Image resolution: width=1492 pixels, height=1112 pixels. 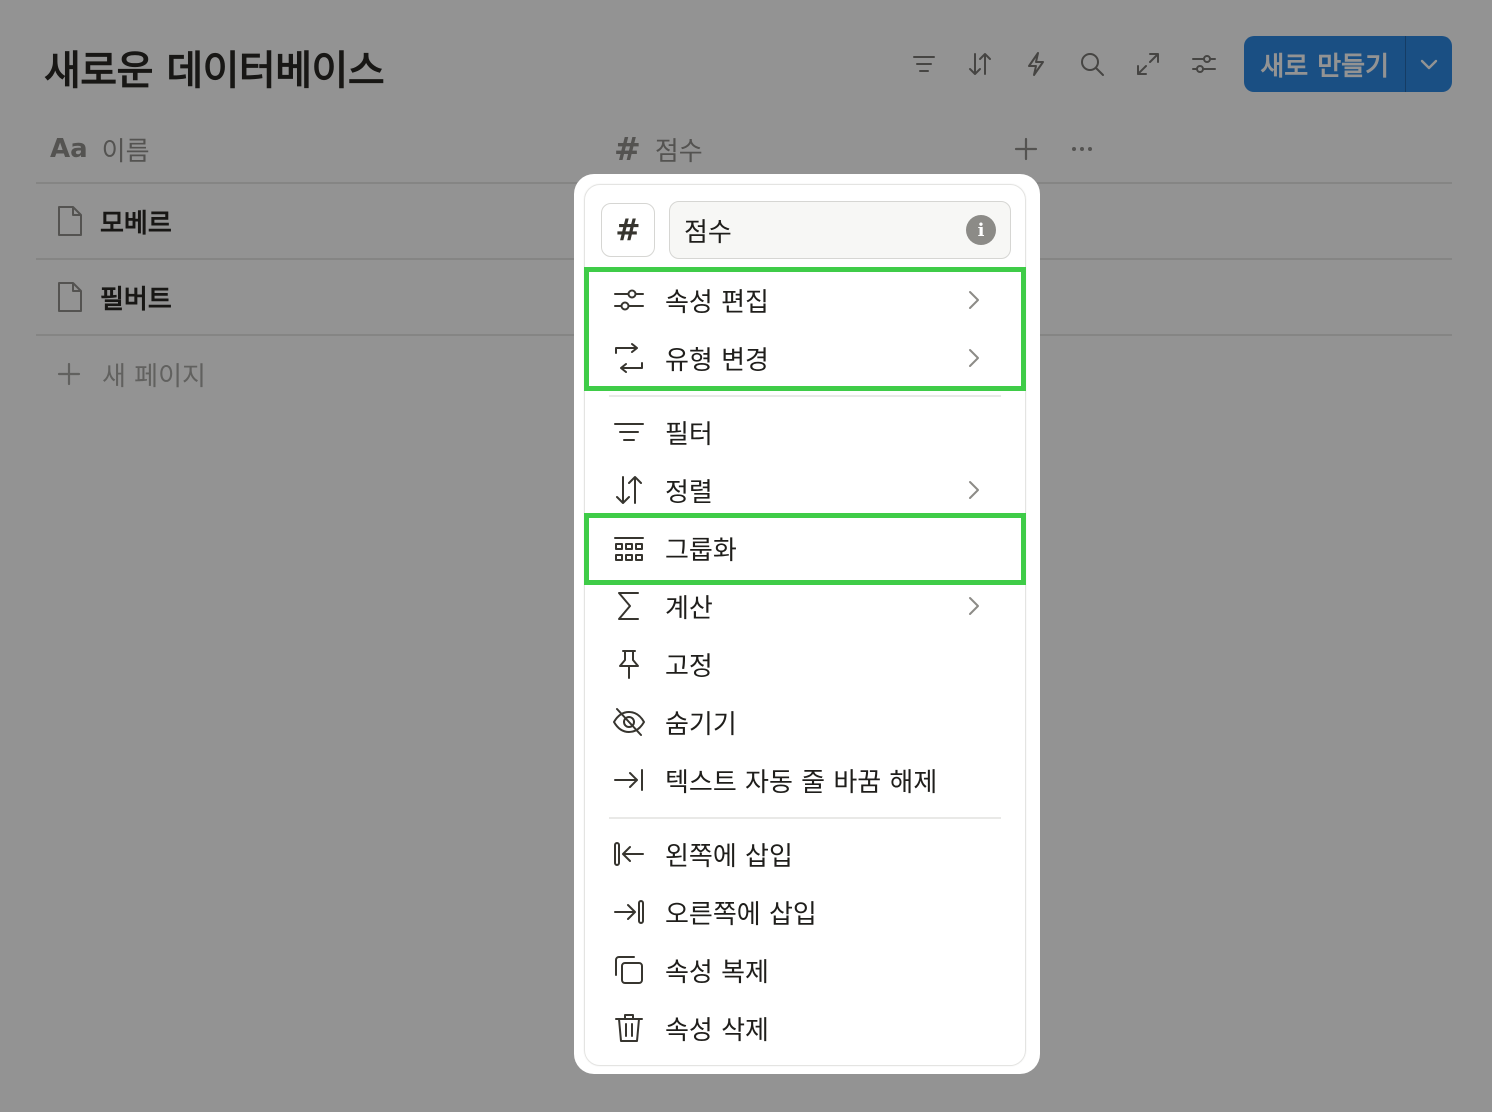 What do you see at coordinates (805, 432) in the screenshot?
I see `menu-item-filter: 필터` at bounding box center [805, 432].